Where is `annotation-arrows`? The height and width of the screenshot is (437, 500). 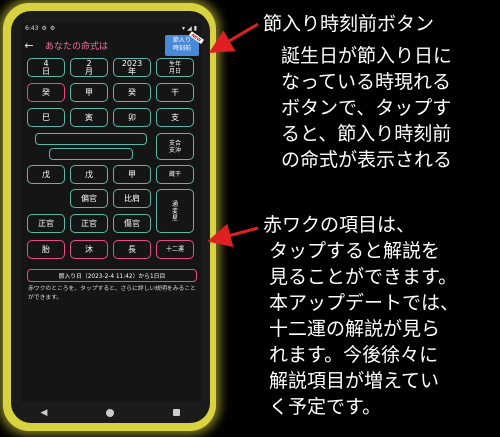 annotation-arrows is located at coordinates (233, 134).